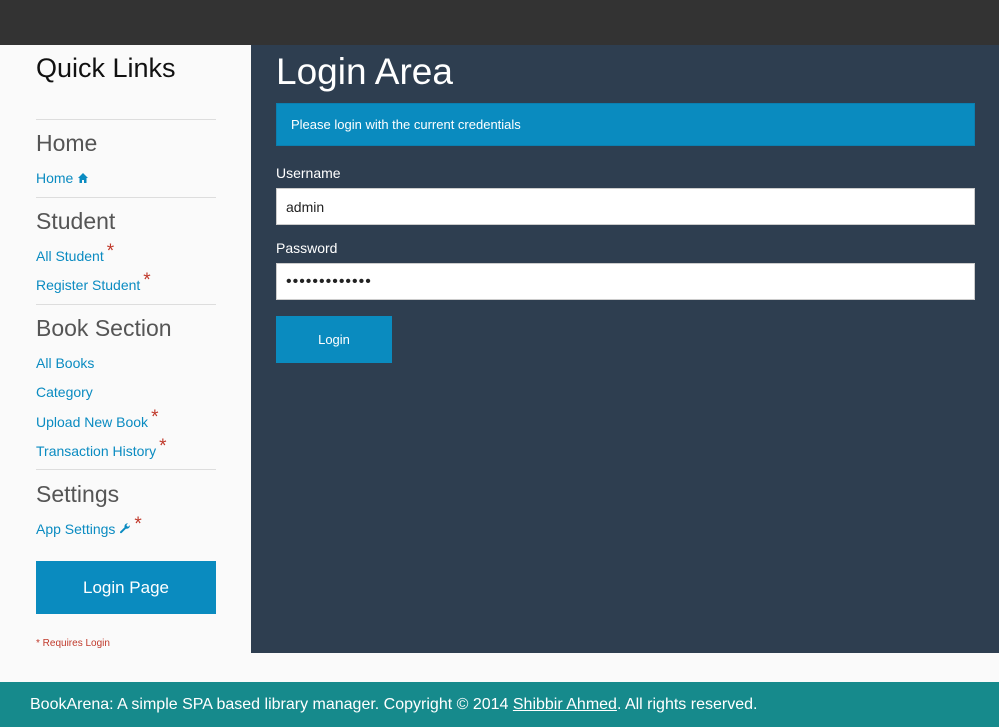  Describe the element at coordinates (92, 422) in the screenshot. I see `sidebar-item-label: Upload New Book` at that location.